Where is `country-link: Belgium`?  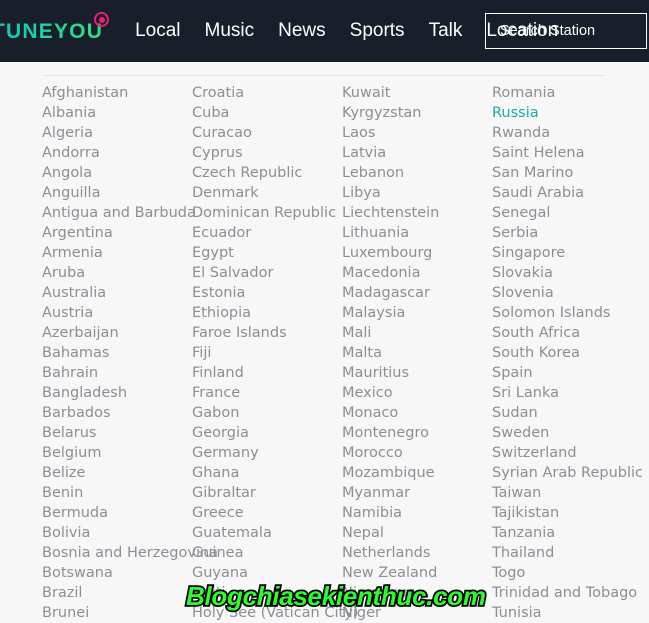
country-link: Belgium is located at coordinates (117, 453).